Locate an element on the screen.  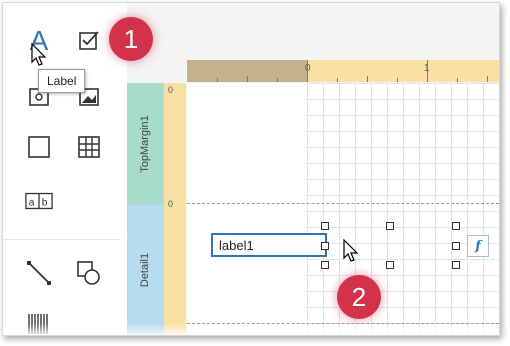
horizontal-ruler: 0 1 is located at coordinates (343, 71).